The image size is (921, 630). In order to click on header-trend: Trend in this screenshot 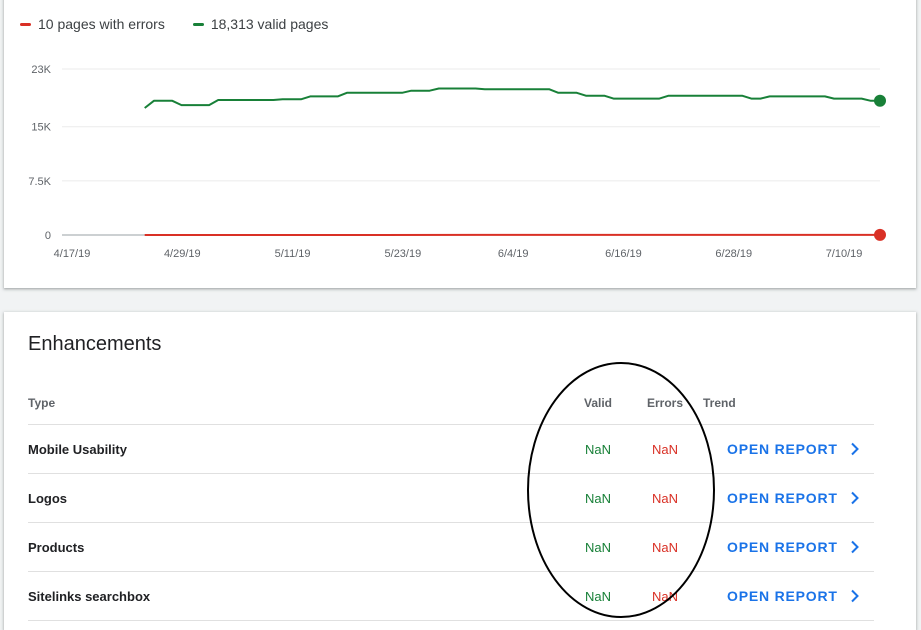, I will do `click(719, 403)`.